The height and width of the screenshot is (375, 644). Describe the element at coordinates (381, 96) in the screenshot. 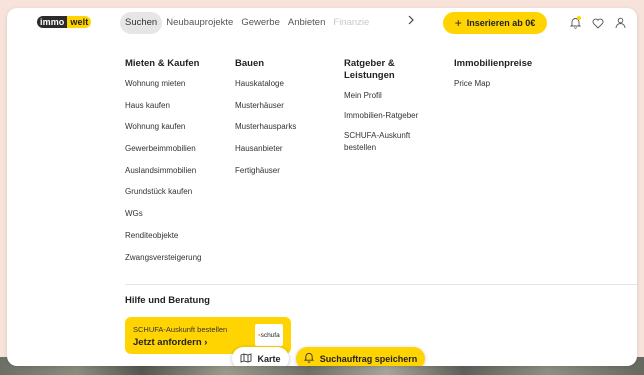

I see `menu-link-mein-profil: Mein Profil` at that location.